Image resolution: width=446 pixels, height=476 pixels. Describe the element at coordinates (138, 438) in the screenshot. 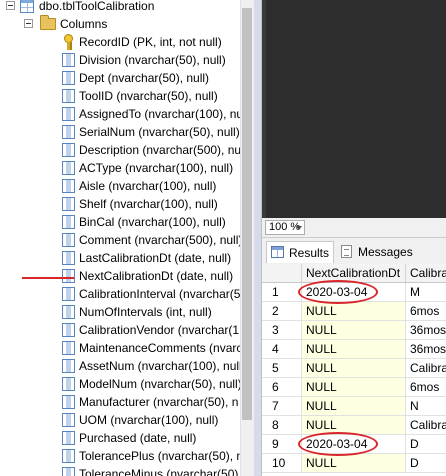

I see `column-label: Purchased (date, null)` at that location.